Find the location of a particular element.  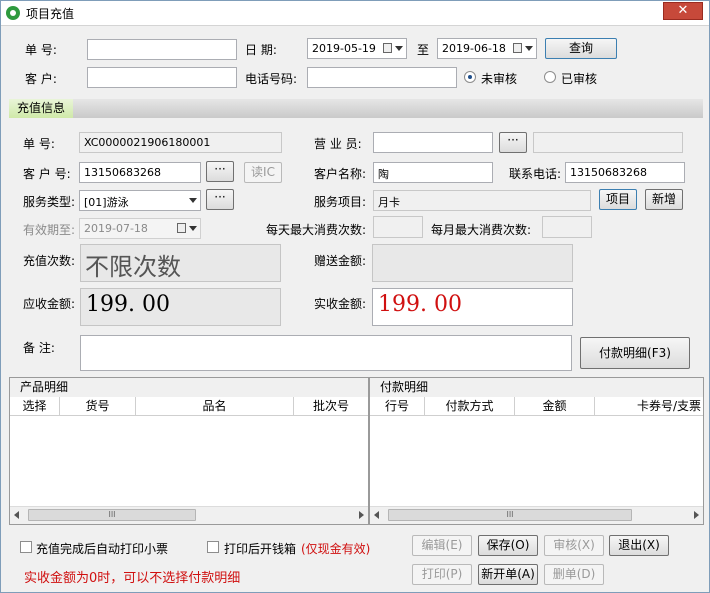

app-icon is located at coordinates (13, 13).